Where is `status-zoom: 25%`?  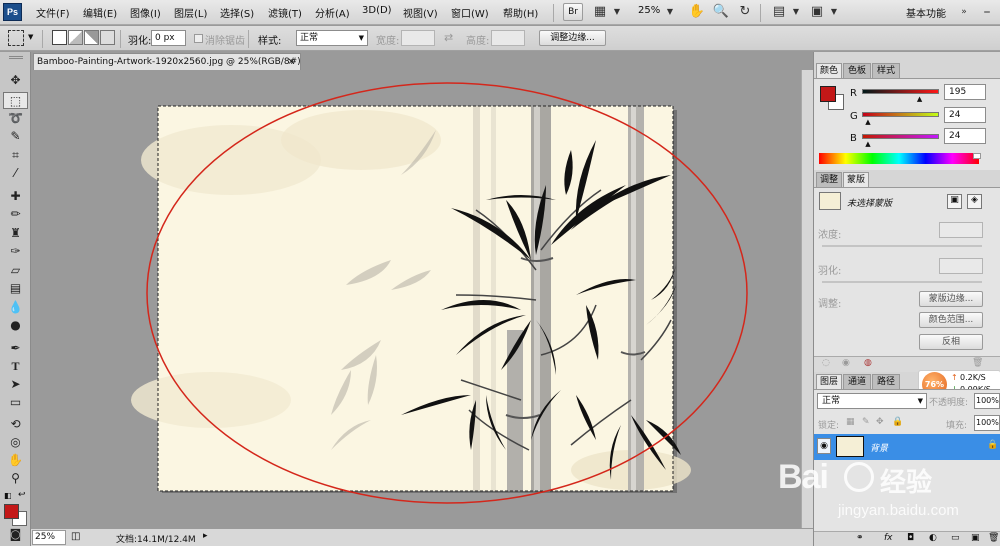 status-zoom: 25% is located at coordinates (49, 537).